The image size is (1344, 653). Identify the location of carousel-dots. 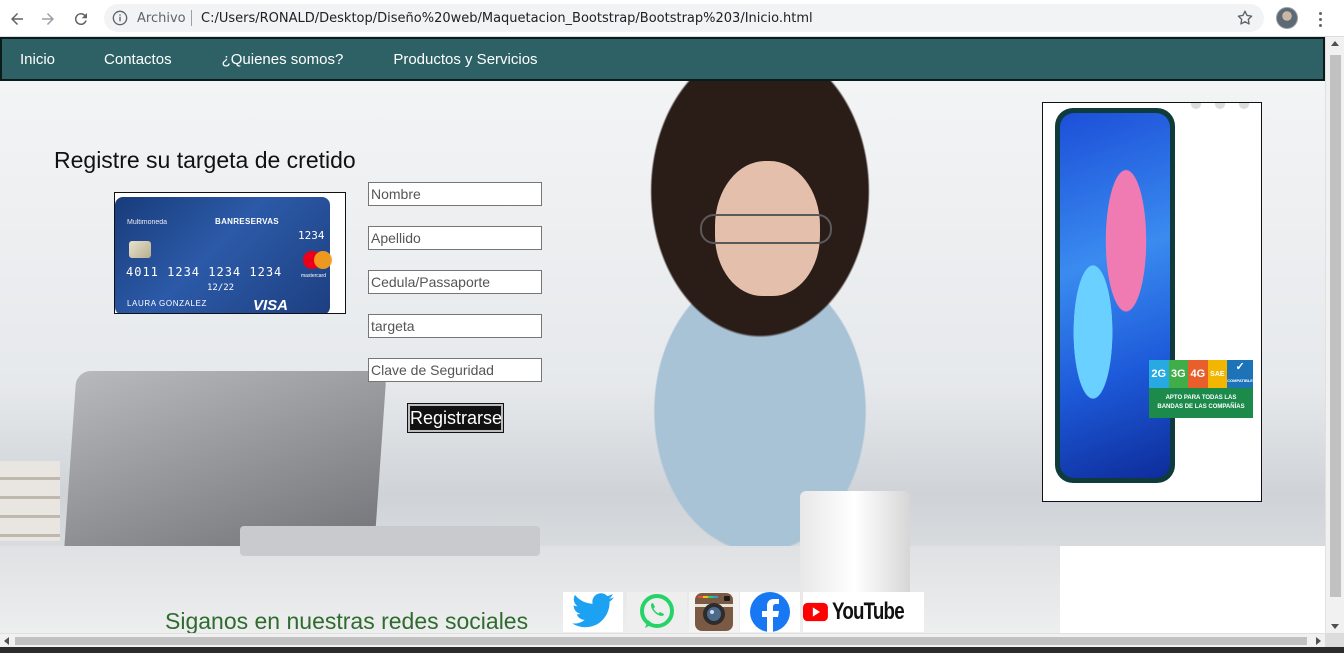
(1220, 106).